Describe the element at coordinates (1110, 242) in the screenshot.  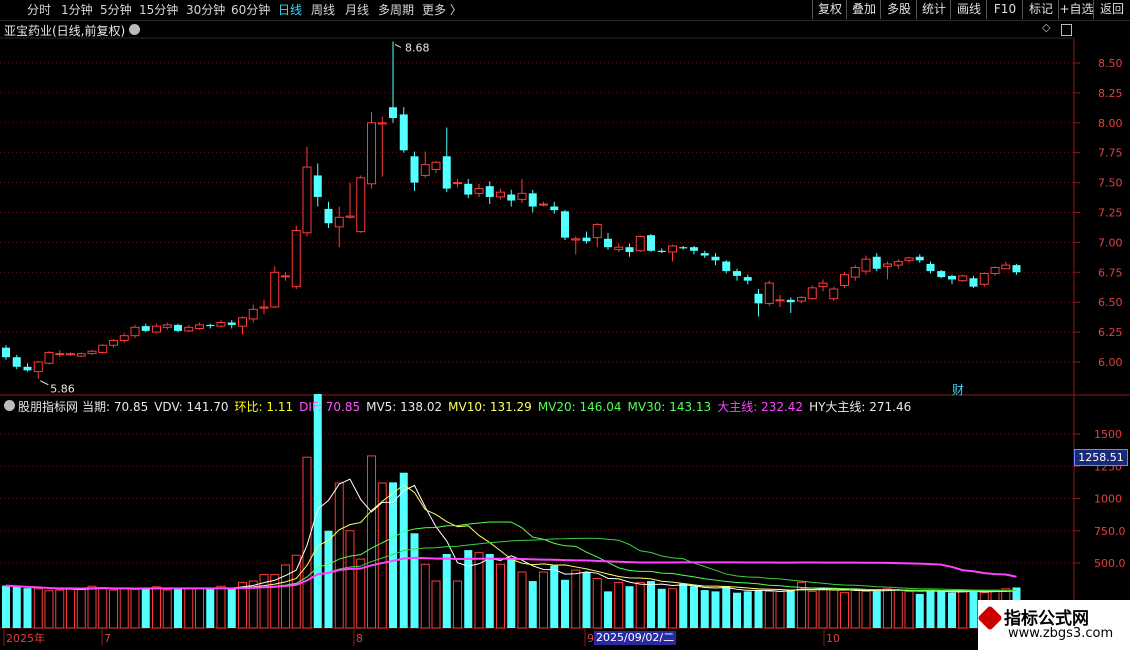
I see `price-tick-label: 7.00` at that location.